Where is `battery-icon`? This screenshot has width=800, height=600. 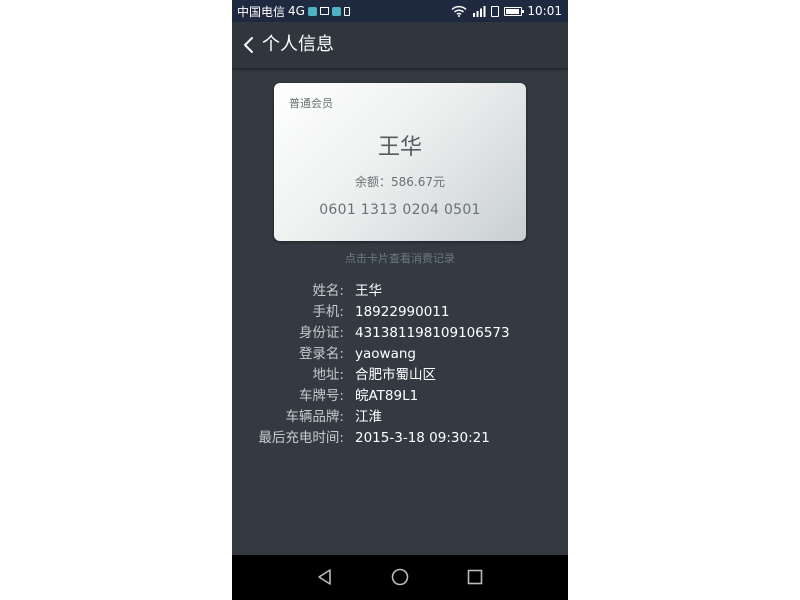 battery-icon is located at coordinates (514, 11).